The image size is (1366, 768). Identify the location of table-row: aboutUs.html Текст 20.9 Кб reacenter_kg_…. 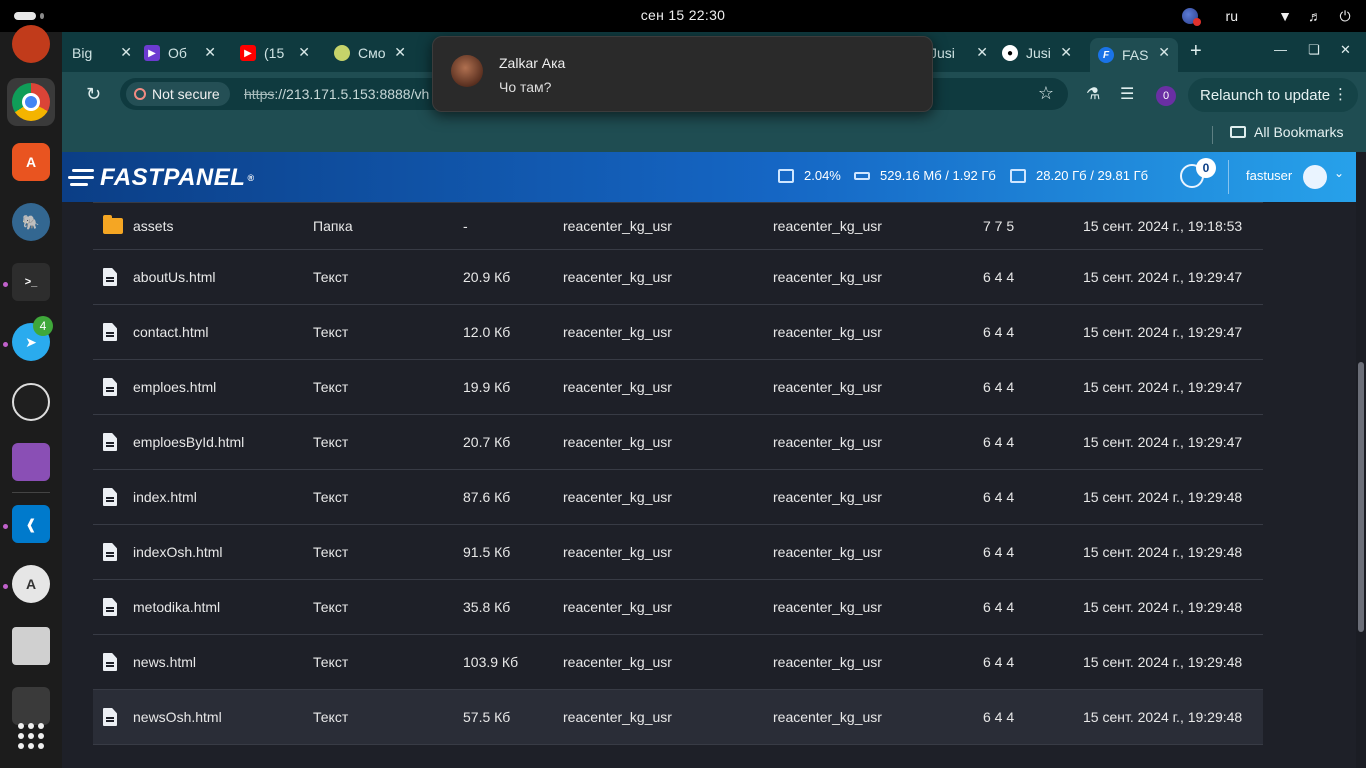
(678, 277).